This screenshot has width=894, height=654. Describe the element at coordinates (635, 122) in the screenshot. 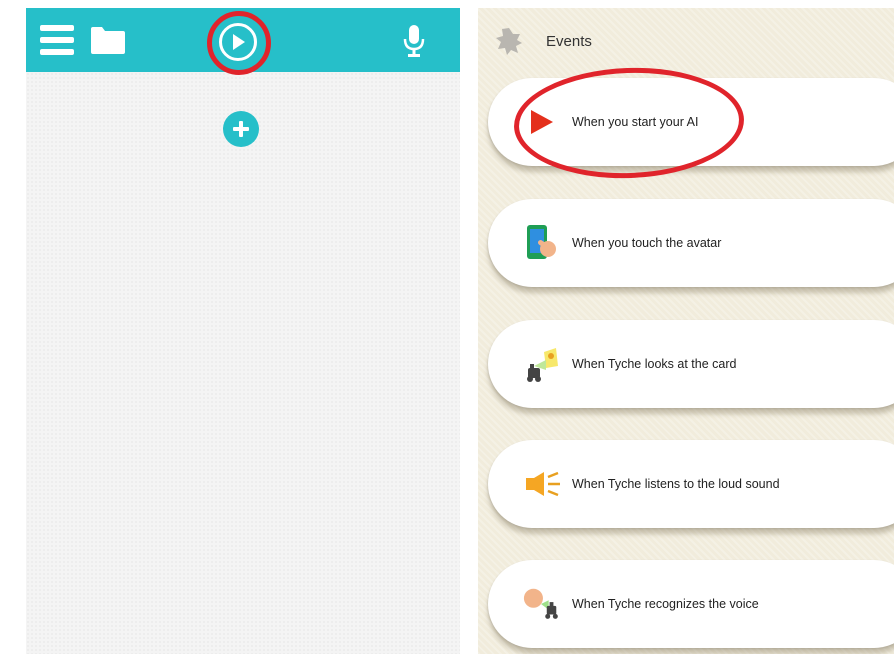

I see `event-item-label: When you start your AI` at that location.